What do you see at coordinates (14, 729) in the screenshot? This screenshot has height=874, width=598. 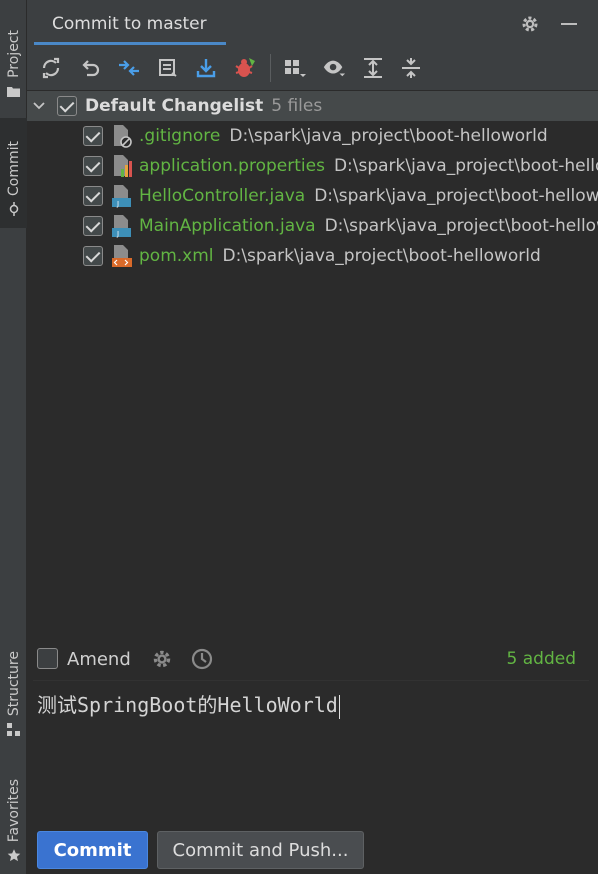 I see `structure-icon` at bounding box center [14, 729].